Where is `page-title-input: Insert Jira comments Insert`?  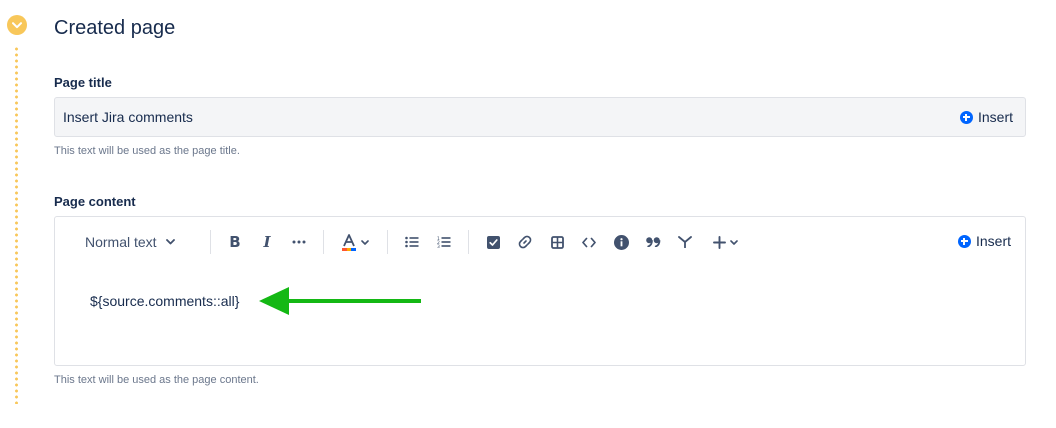 page-title-input: Insert Jira comments Insert is located at coordinates (540, 117).